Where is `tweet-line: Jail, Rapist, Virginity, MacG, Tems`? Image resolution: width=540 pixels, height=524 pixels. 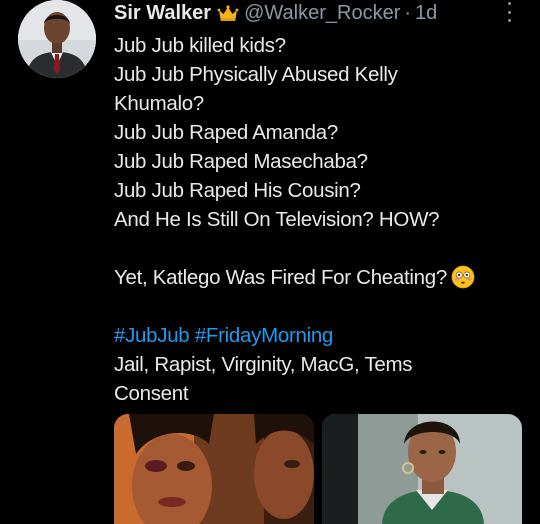
tweet-line: Jail, Rapist, Virginity, MacG, Tems is located at coordinates (263, 364).